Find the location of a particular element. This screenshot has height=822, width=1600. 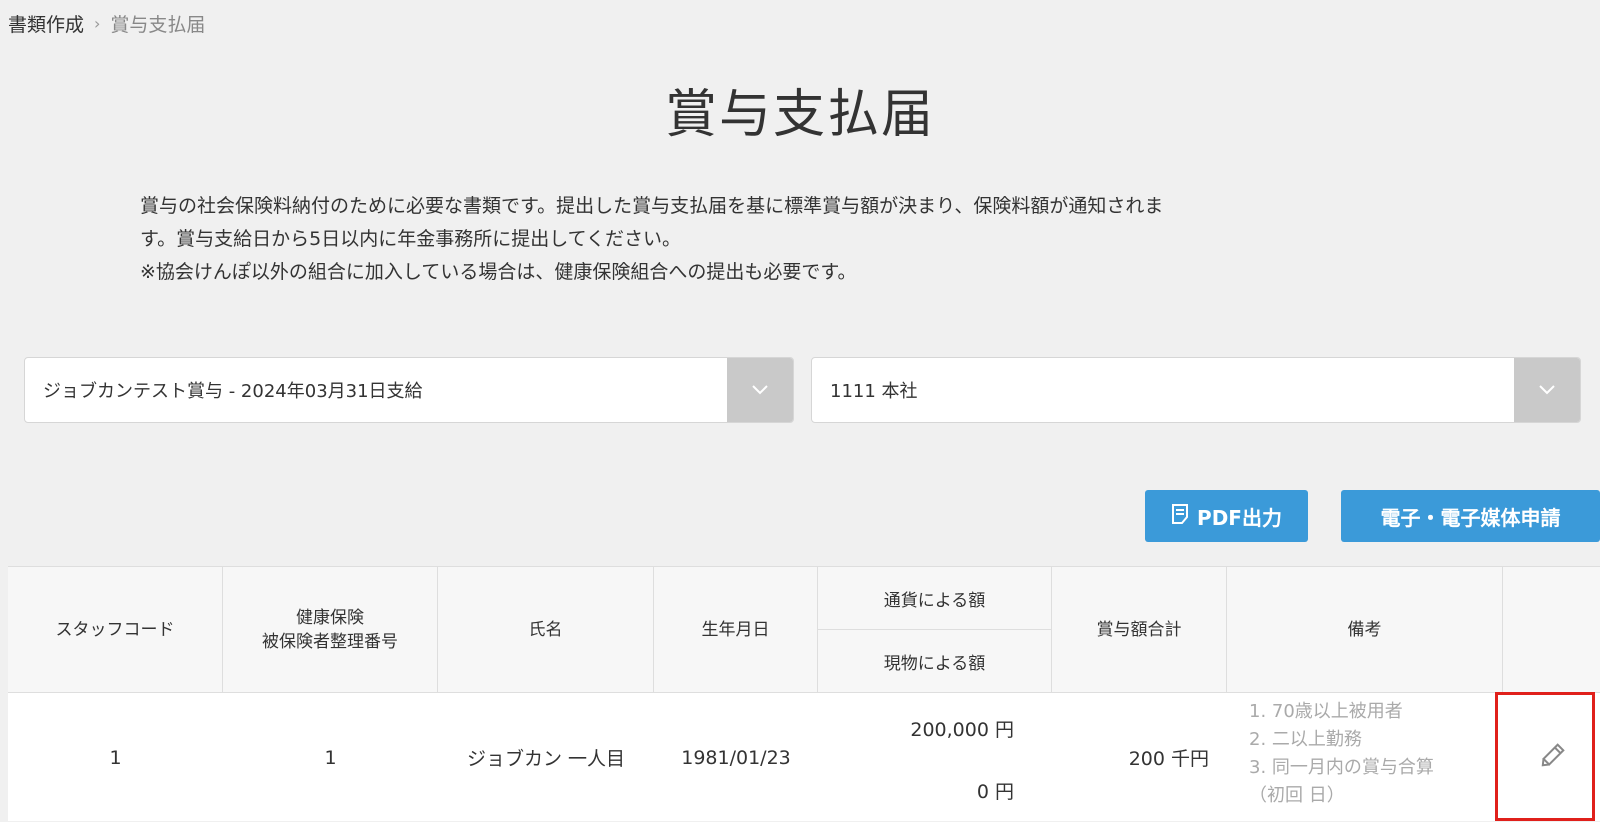

bonus-select-value: ジョブカンテスト賞与 - 2024年03月31日支給 is located at coordinates (233, 391).